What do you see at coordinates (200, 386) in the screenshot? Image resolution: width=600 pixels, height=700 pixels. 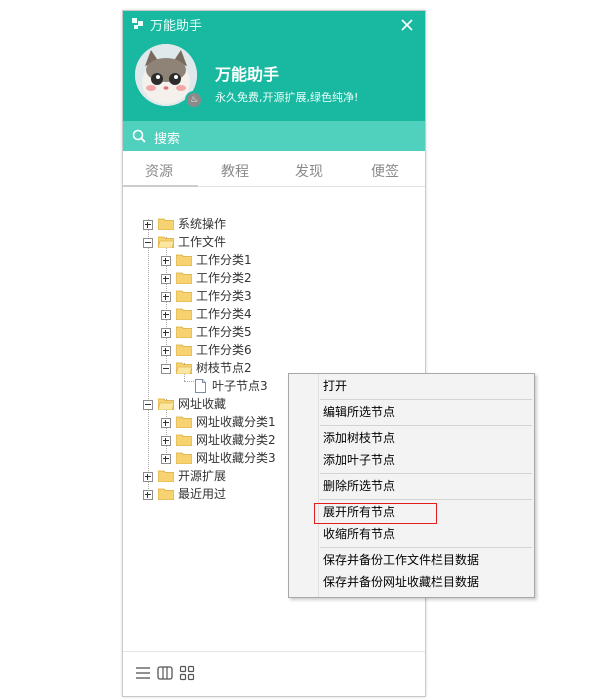 I see `document-icon` at bounding box center [200, 386].